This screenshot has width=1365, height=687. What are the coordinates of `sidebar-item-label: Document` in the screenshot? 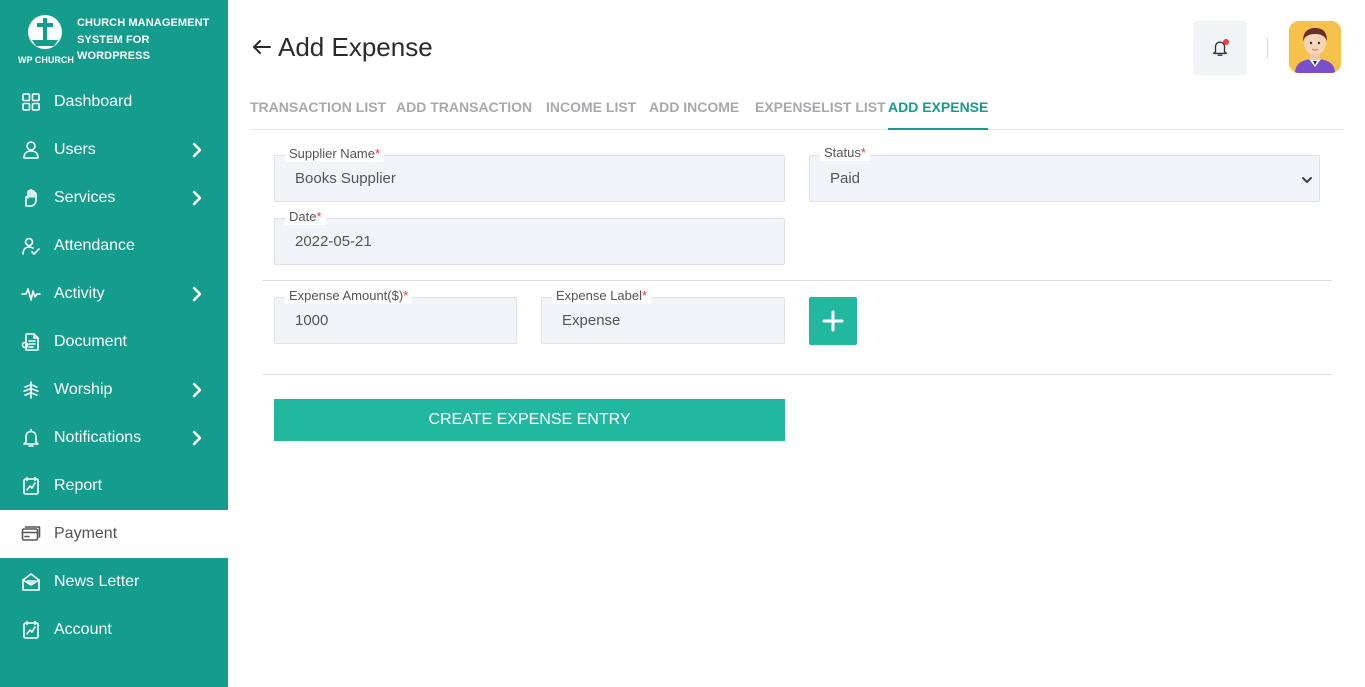 It's located at (90, 341).